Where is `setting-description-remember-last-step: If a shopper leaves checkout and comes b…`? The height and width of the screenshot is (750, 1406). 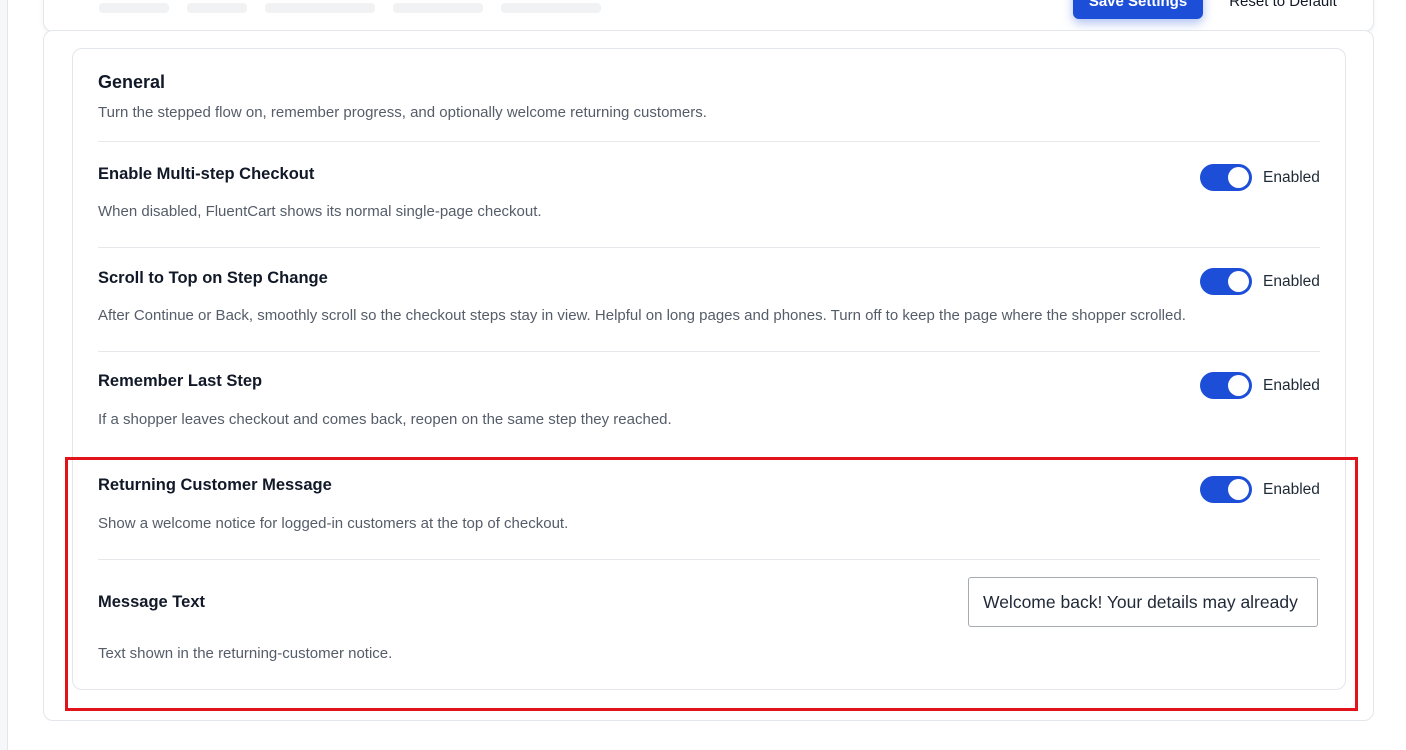 setting-description-remember-last-step: If a shopper leaves checkout and comes b… is located at coordinates (385, 419).